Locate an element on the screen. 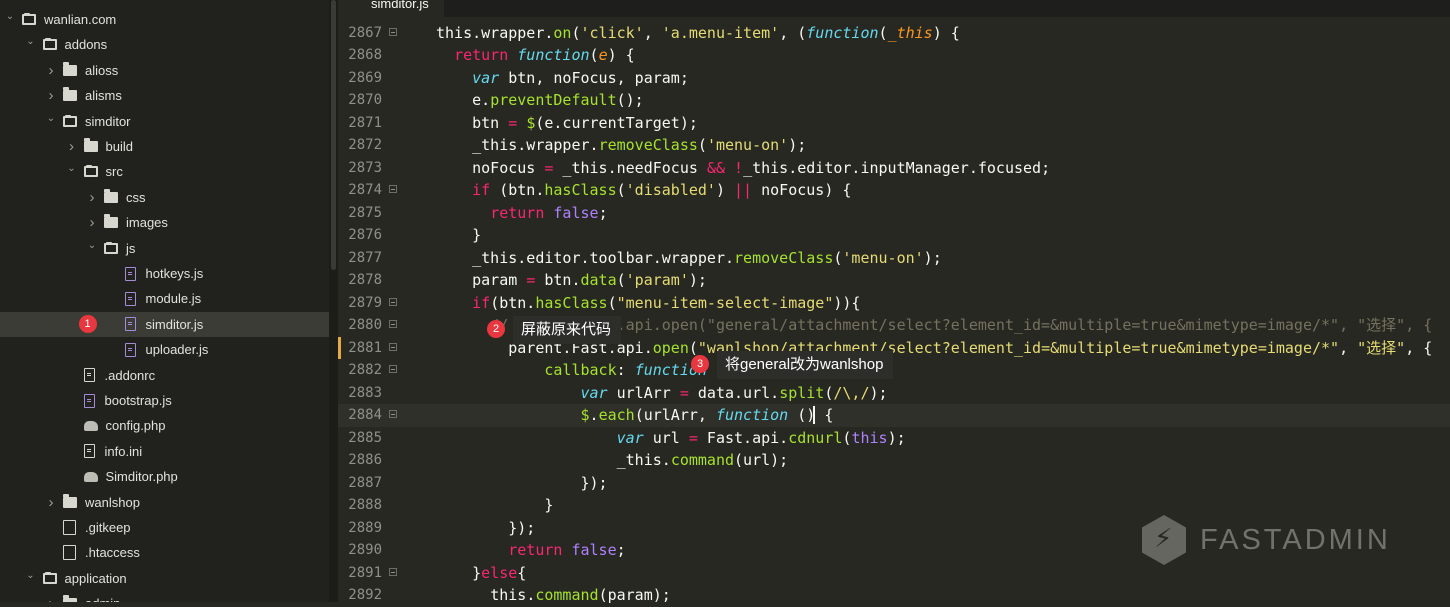  line-number: 2881 is located at coordinates (365, 347).